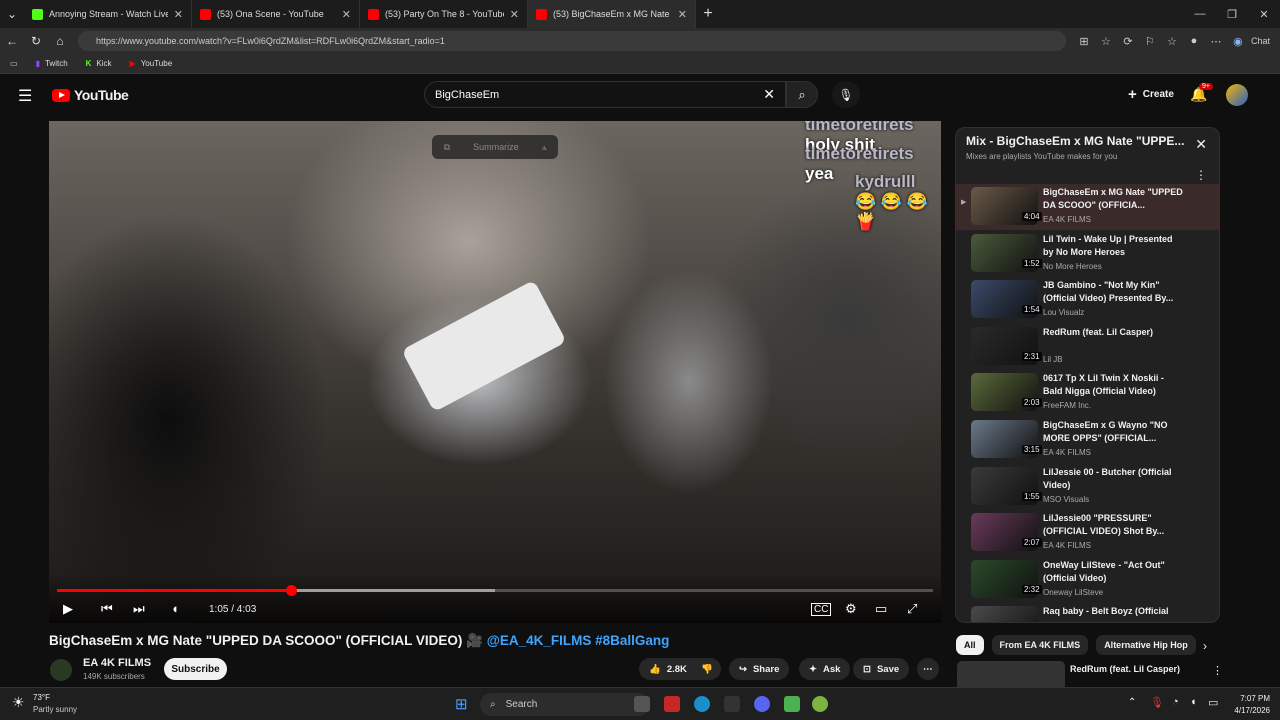 The height and width of the screenshot is (720, 1280). I want to click on new-tab-icon: +, so click(708, 14).